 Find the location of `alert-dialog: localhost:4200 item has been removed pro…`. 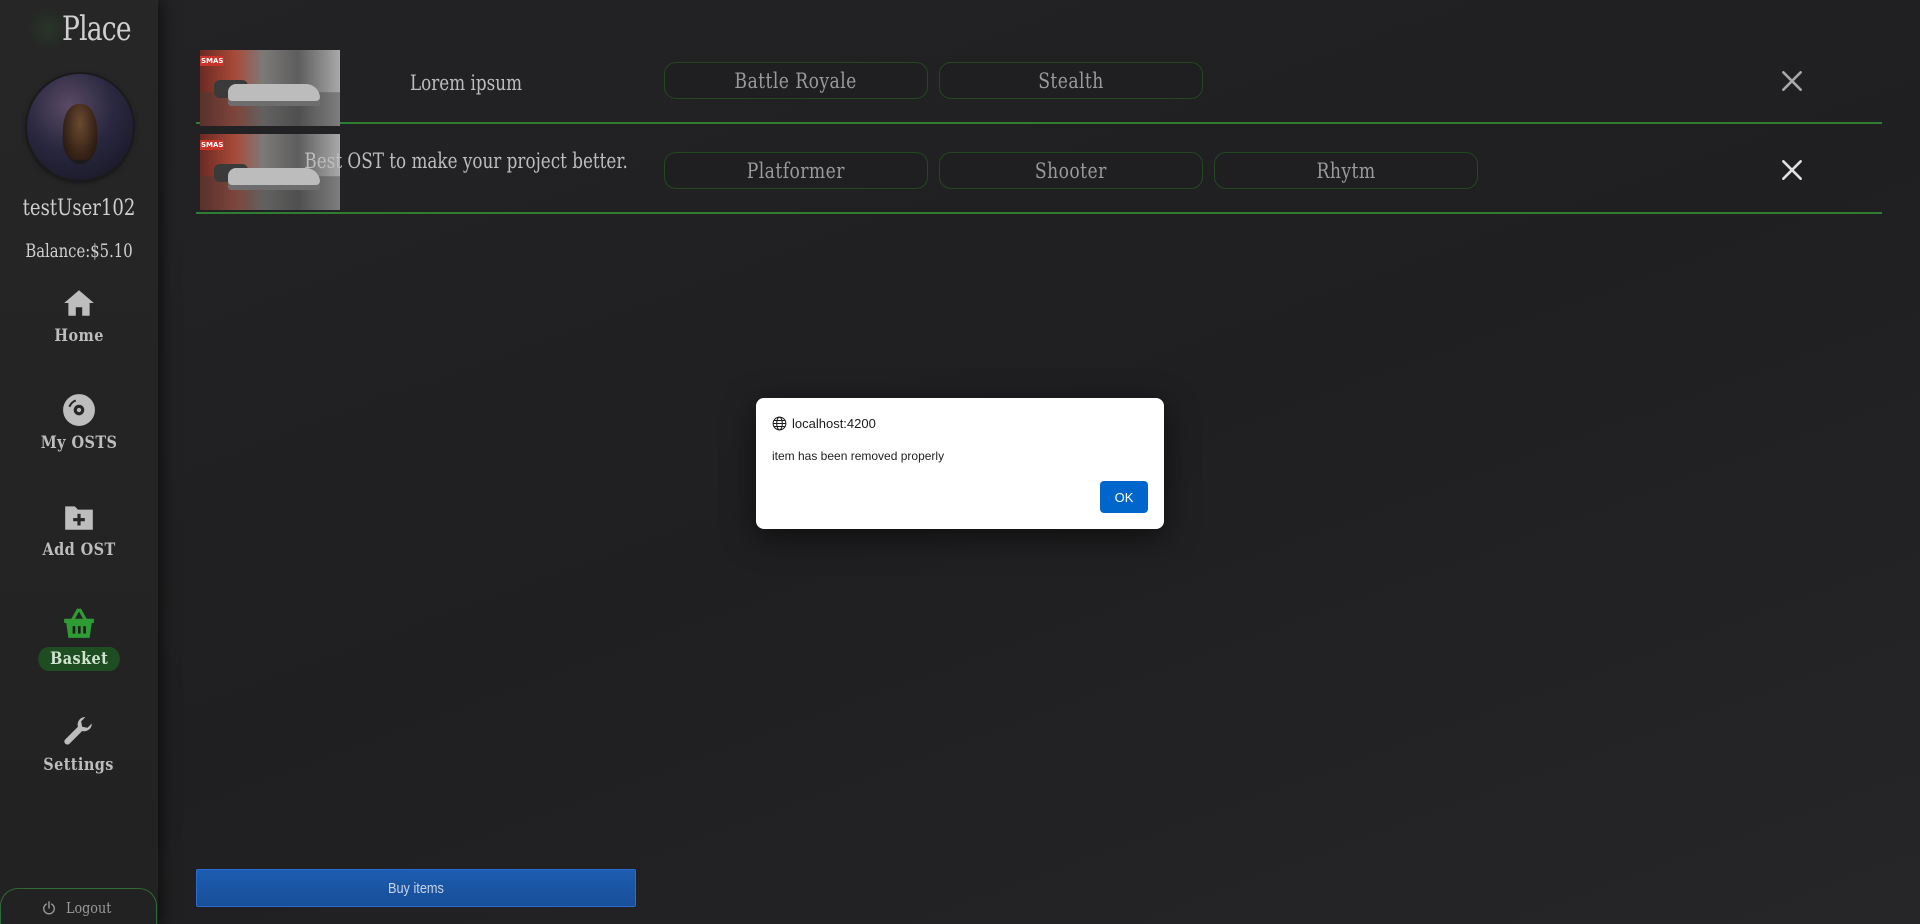

alert-dialog: localhost:4200 item has been removed pro… is located at coordinates (960, 463).